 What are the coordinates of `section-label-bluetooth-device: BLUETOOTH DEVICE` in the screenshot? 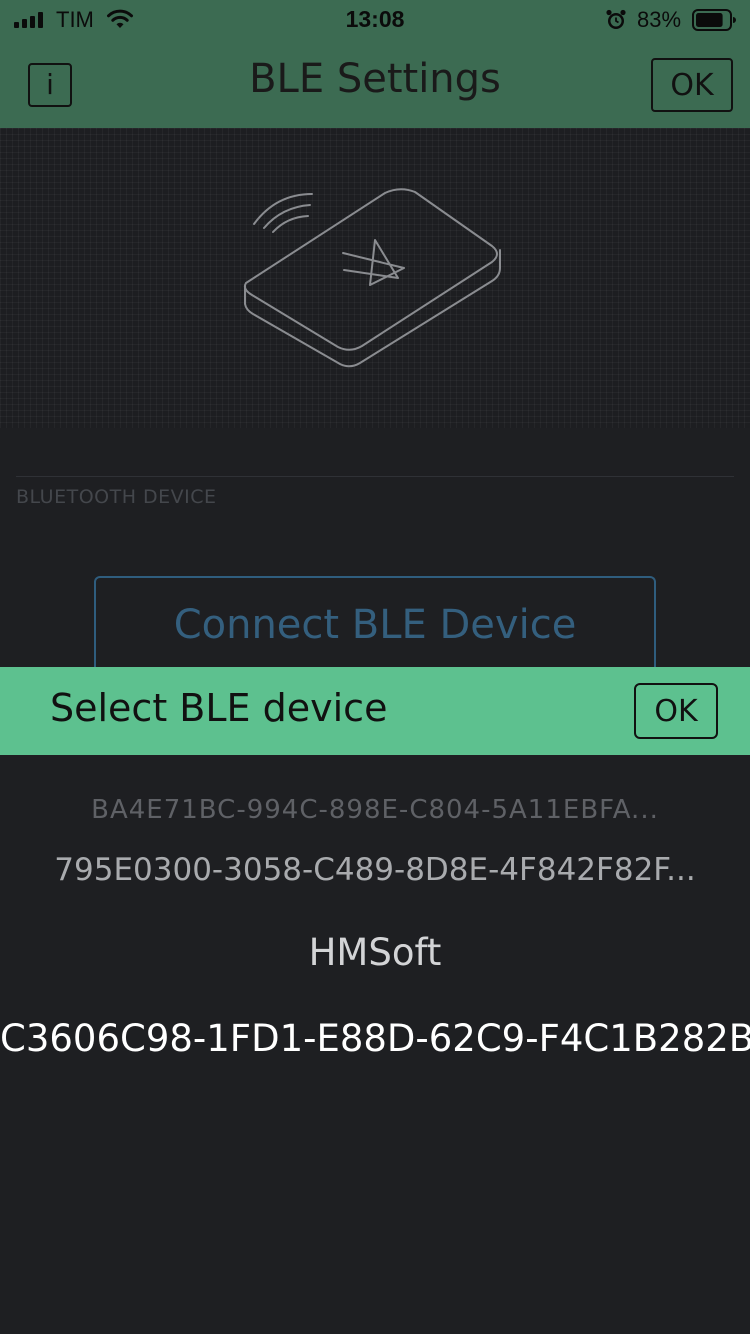 It's located at (116, 497).